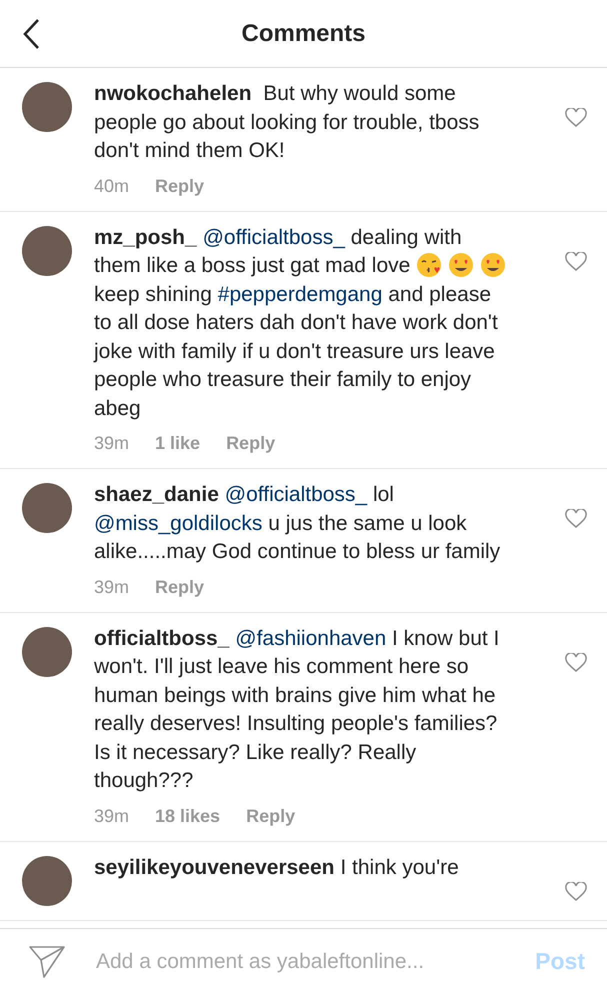 Image resolution: width=607 pixels, height=994 pixels. I want to click on mention-link: #pepperdemgang, so click(300, 294).